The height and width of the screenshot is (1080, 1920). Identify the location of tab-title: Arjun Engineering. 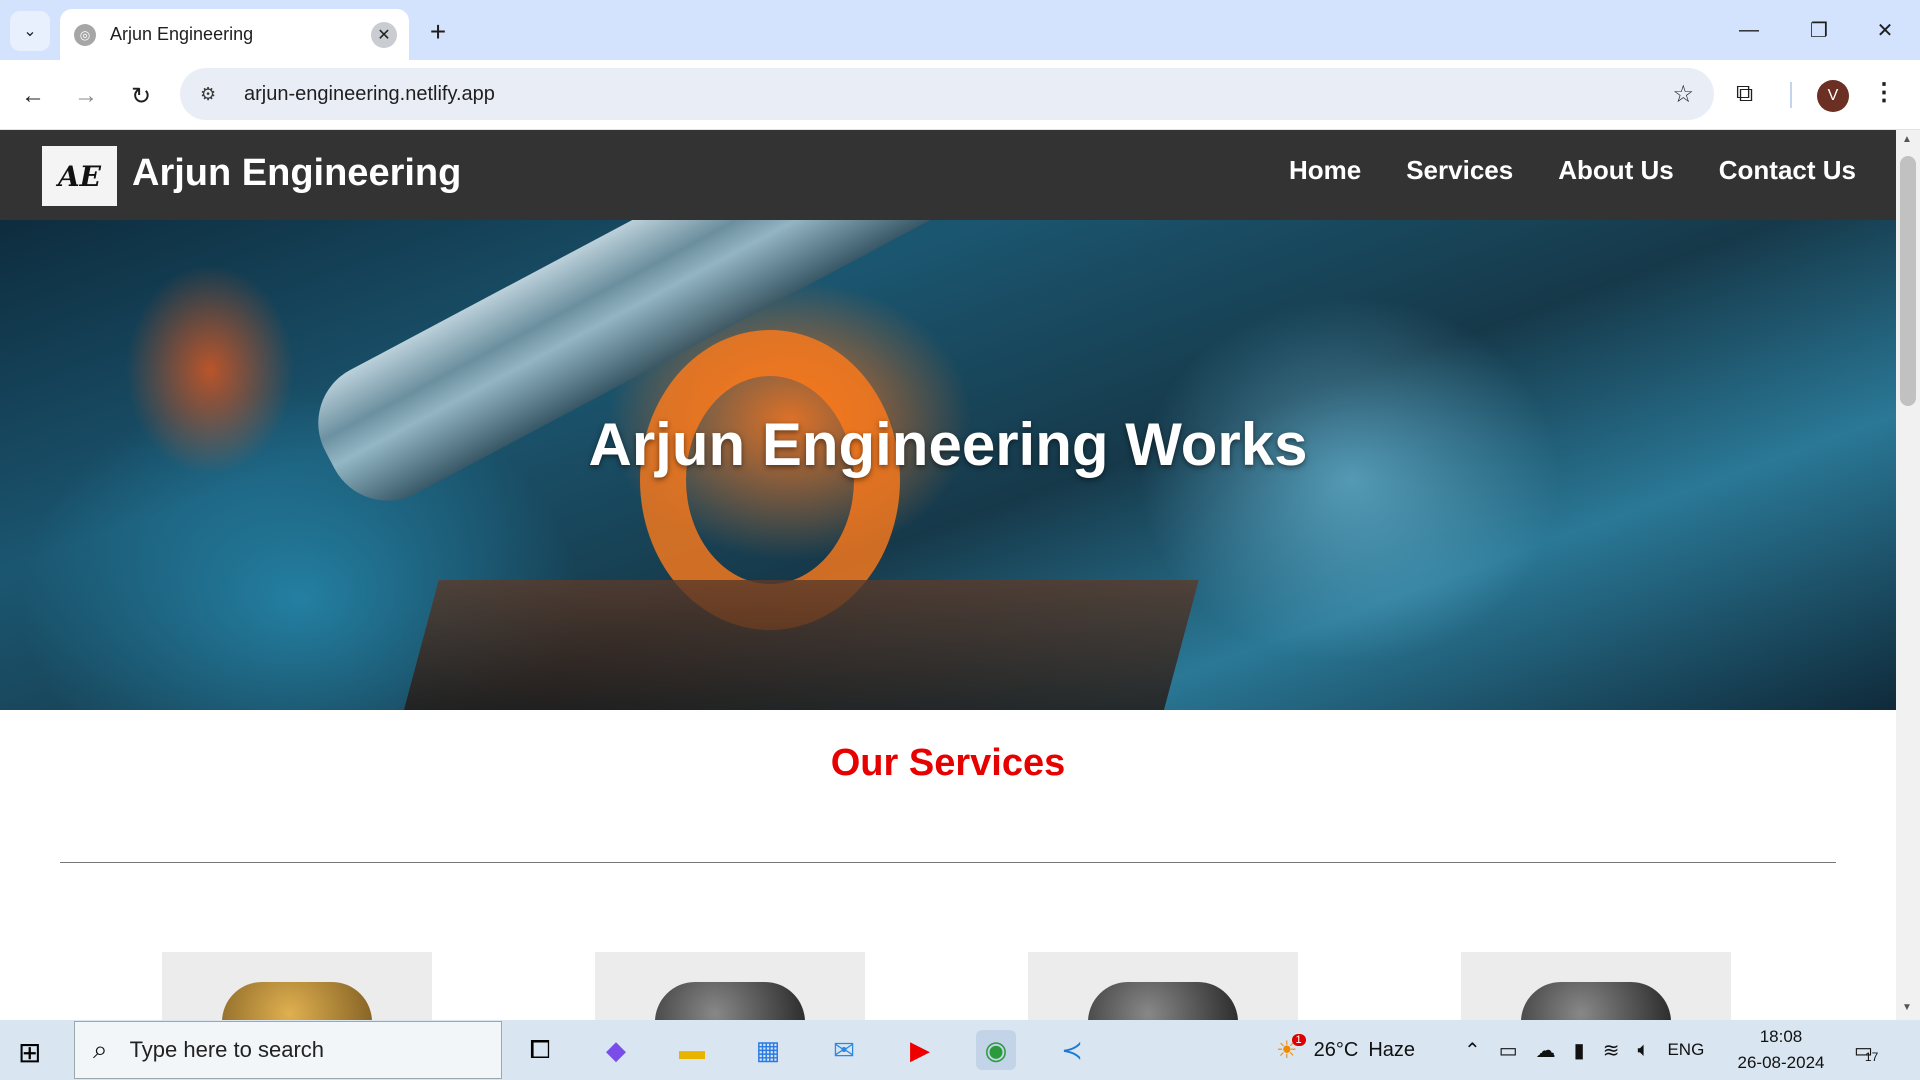
(182, 34).